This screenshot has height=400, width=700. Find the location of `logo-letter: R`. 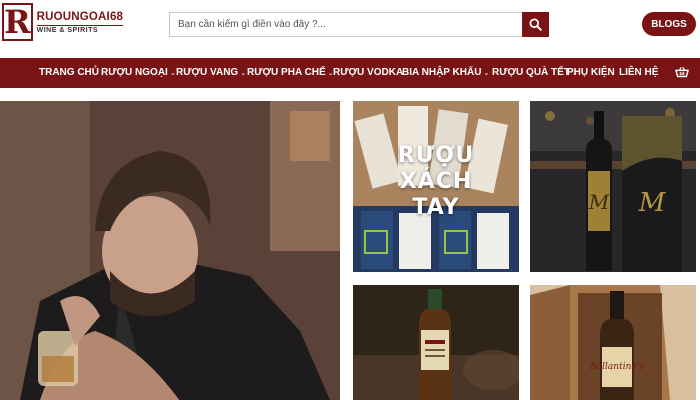

logo-letter: R is located at coordinates (17, 22).